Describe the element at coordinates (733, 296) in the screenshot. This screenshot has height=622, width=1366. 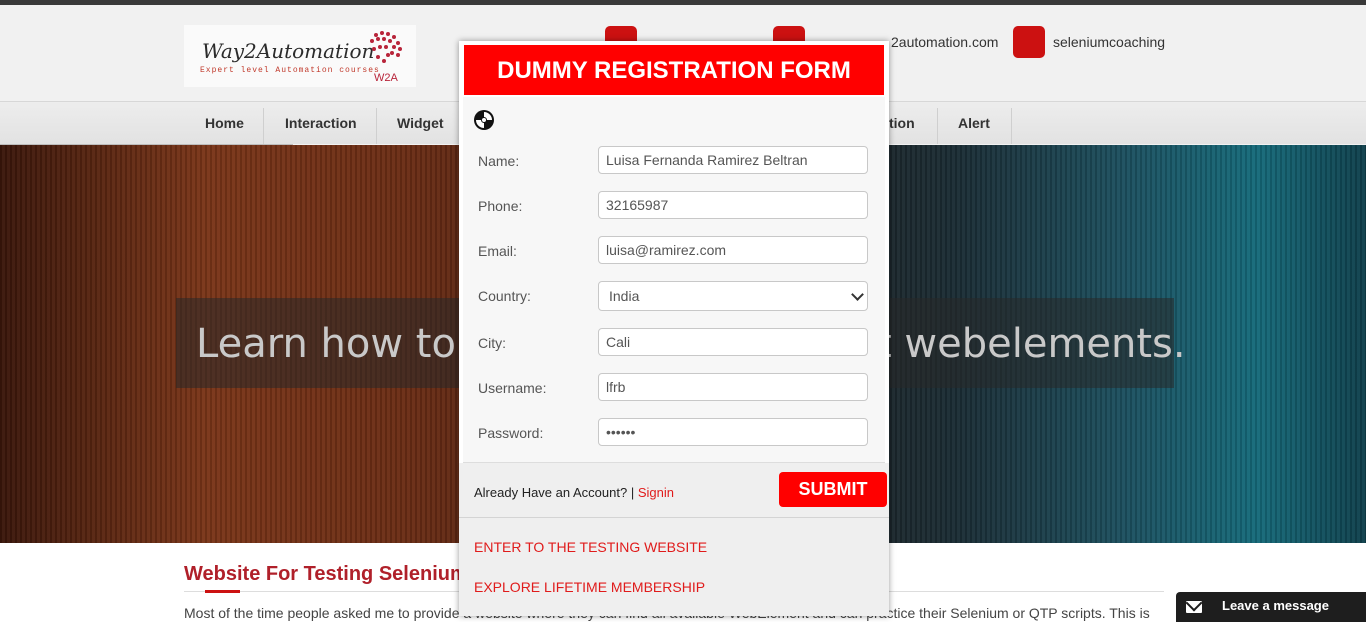
I see `country-select: India` at that location.